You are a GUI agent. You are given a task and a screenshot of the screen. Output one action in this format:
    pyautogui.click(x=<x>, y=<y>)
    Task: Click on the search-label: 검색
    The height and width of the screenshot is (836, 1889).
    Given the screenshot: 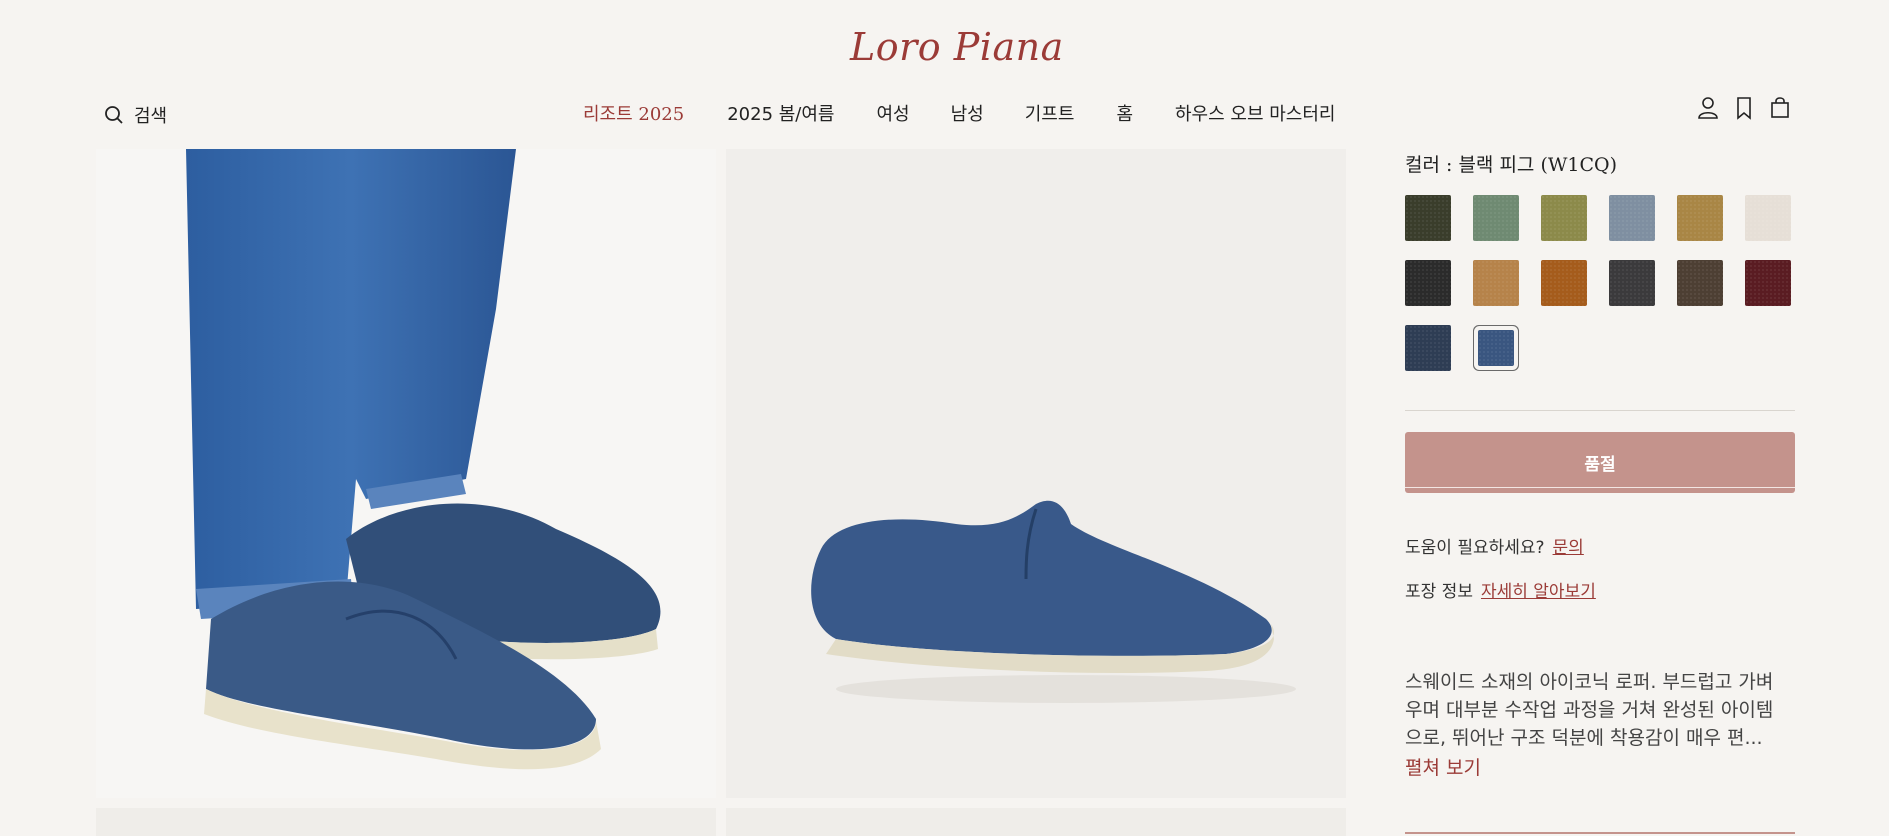 What is the action you would take?
    pyautogui.click(x=151, y=116)
    